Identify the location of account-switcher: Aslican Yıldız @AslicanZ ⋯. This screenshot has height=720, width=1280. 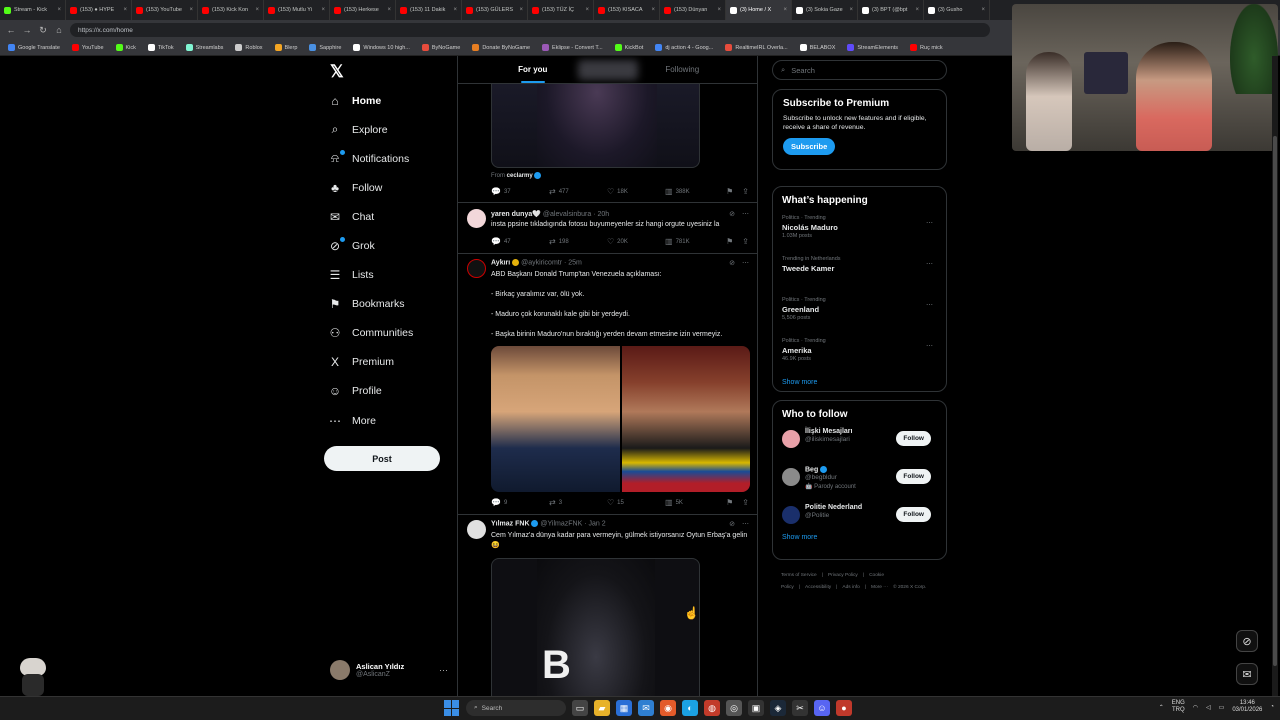
(389, 670).